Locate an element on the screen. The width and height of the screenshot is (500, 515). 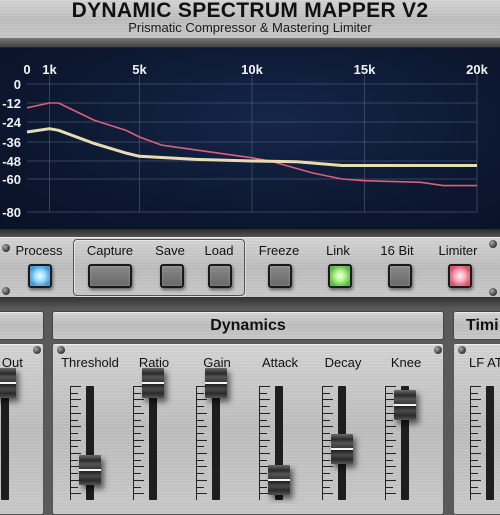
fader-label-decay: Decay is located at coordinates (343, 362).